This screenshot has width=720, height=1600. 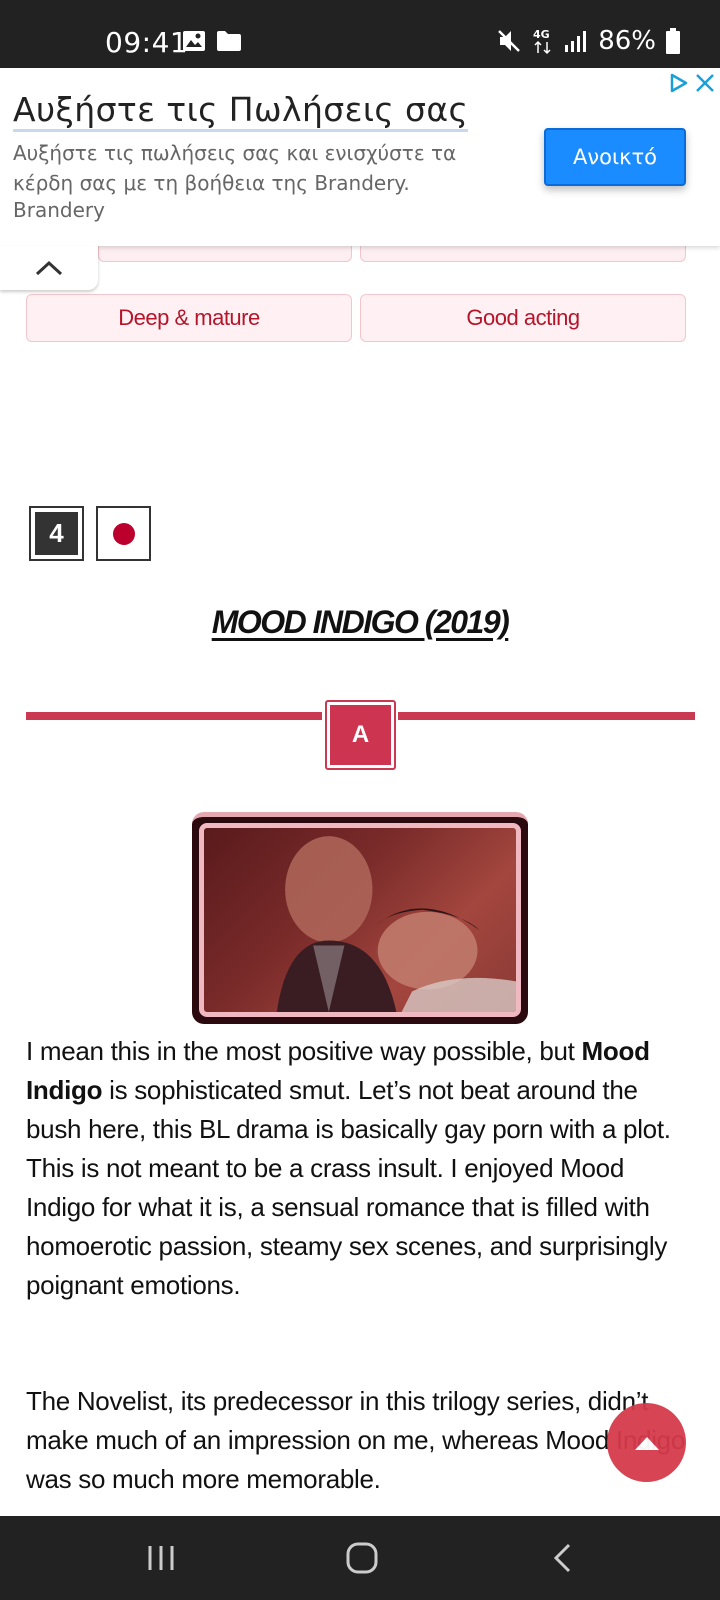 I want to click on battery-percent: 86%, so click(x=627, y=41).